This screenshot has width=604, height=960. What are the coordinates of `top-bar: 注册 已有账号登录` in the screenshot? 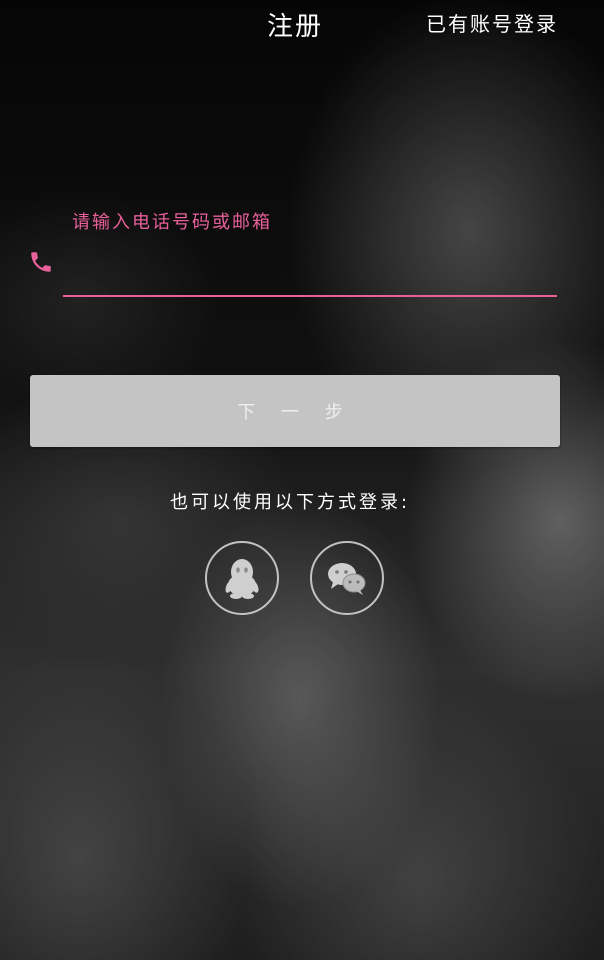 It's located at (302, 23).